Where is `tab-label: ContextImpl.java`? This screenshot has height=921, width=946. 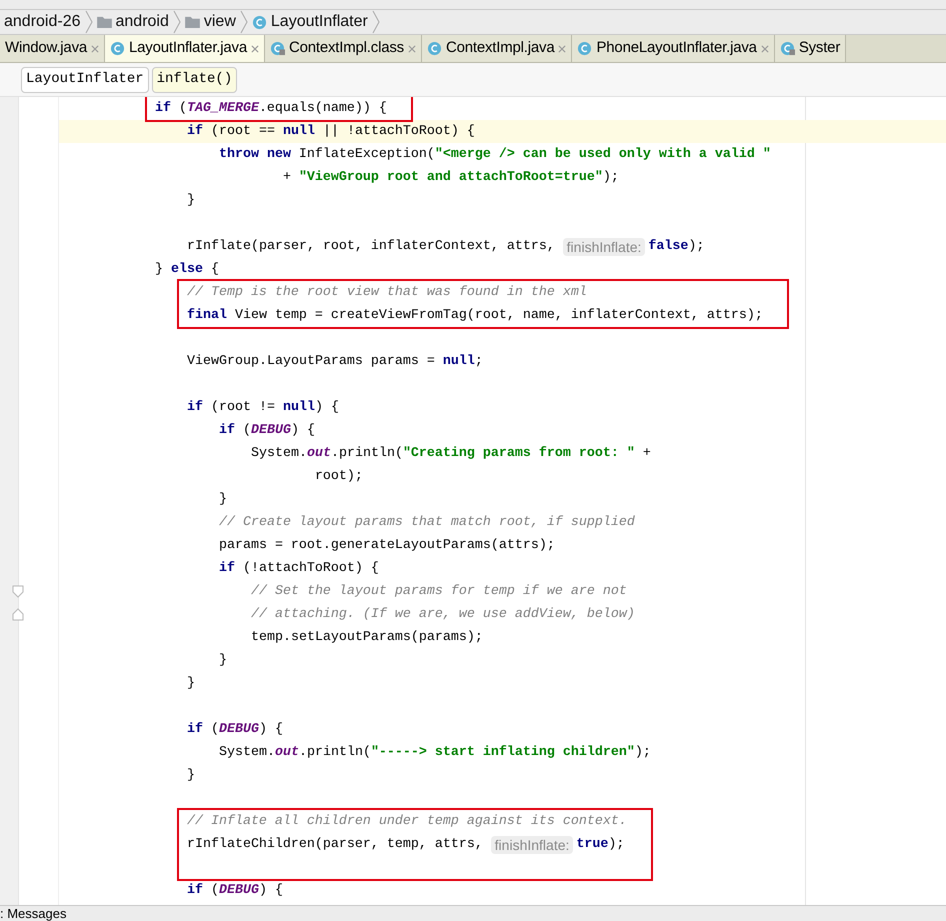 tab-label: ContextImpl.java is located at coordinates (500, 48).